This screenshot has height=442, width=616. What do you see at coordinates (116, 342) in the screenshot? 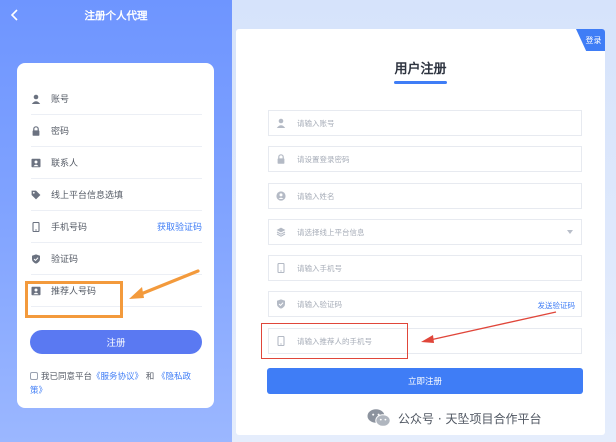
I see `mobile-register-button: 注册` at bounding box center [116, 342].